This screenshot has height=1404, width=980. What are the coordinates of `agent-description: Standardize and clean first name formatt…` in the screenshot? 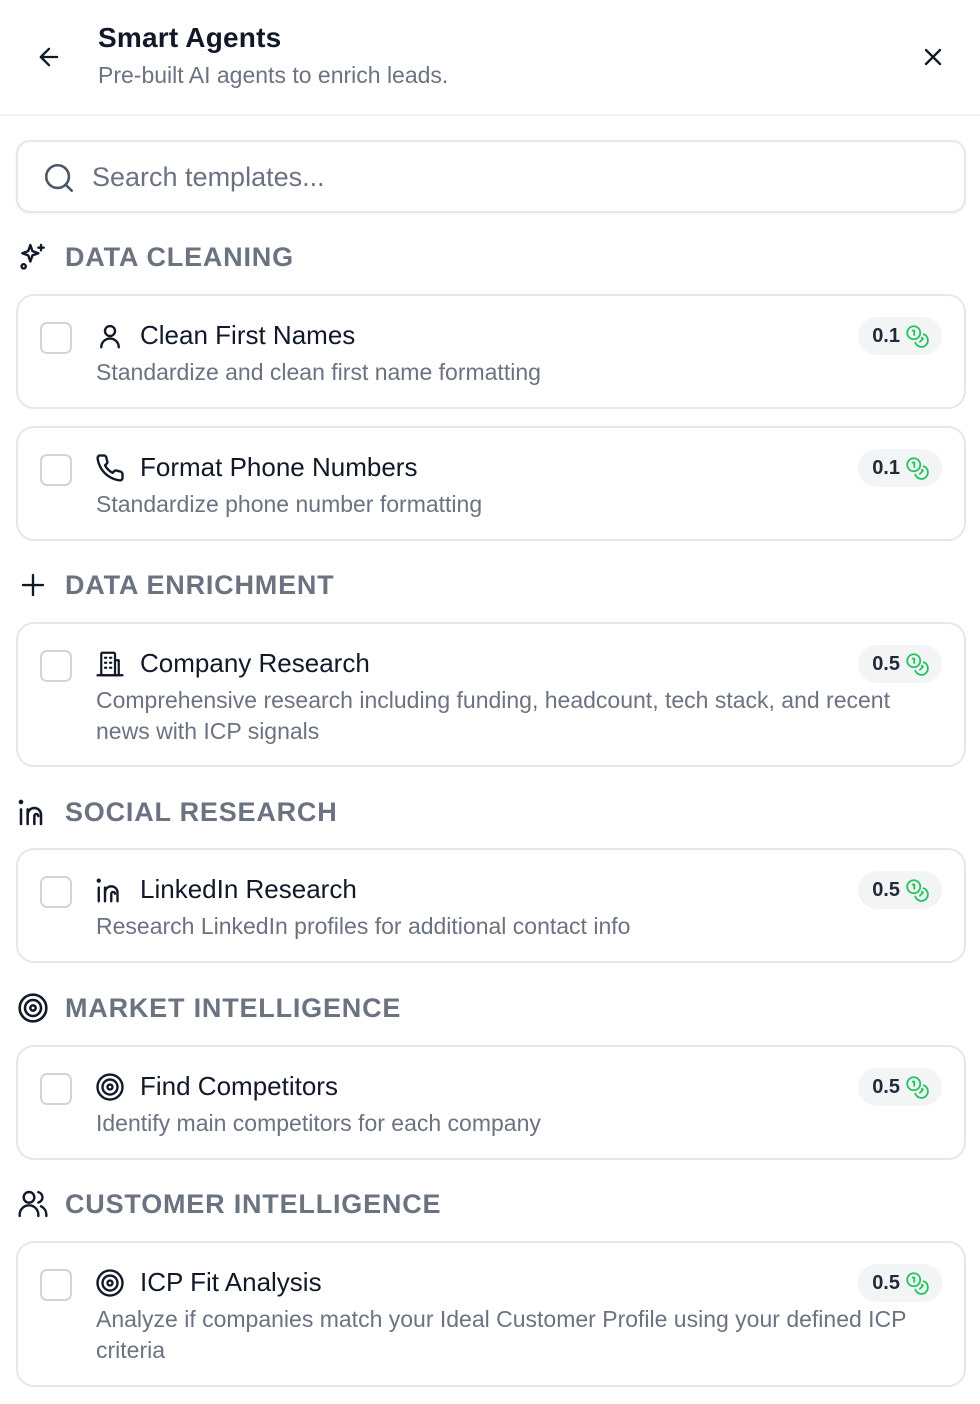 It's located at (318, 372).